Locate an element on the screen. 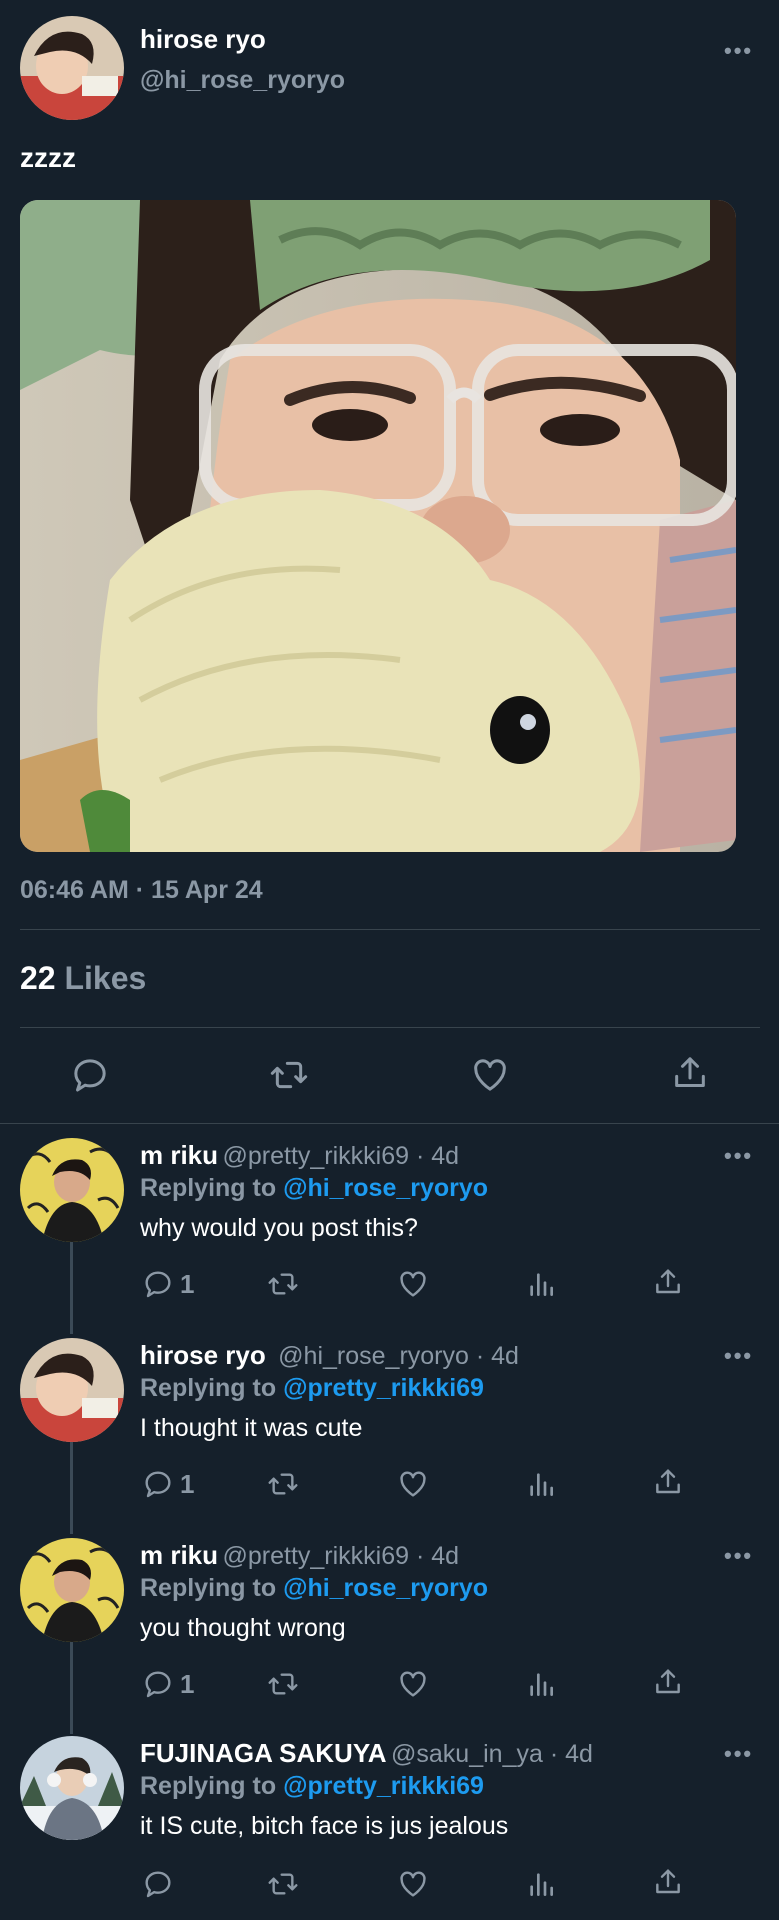 This screenshot has width=779, height=1920. reply-text: why would you post this? is located at coordinates (279, 1228).